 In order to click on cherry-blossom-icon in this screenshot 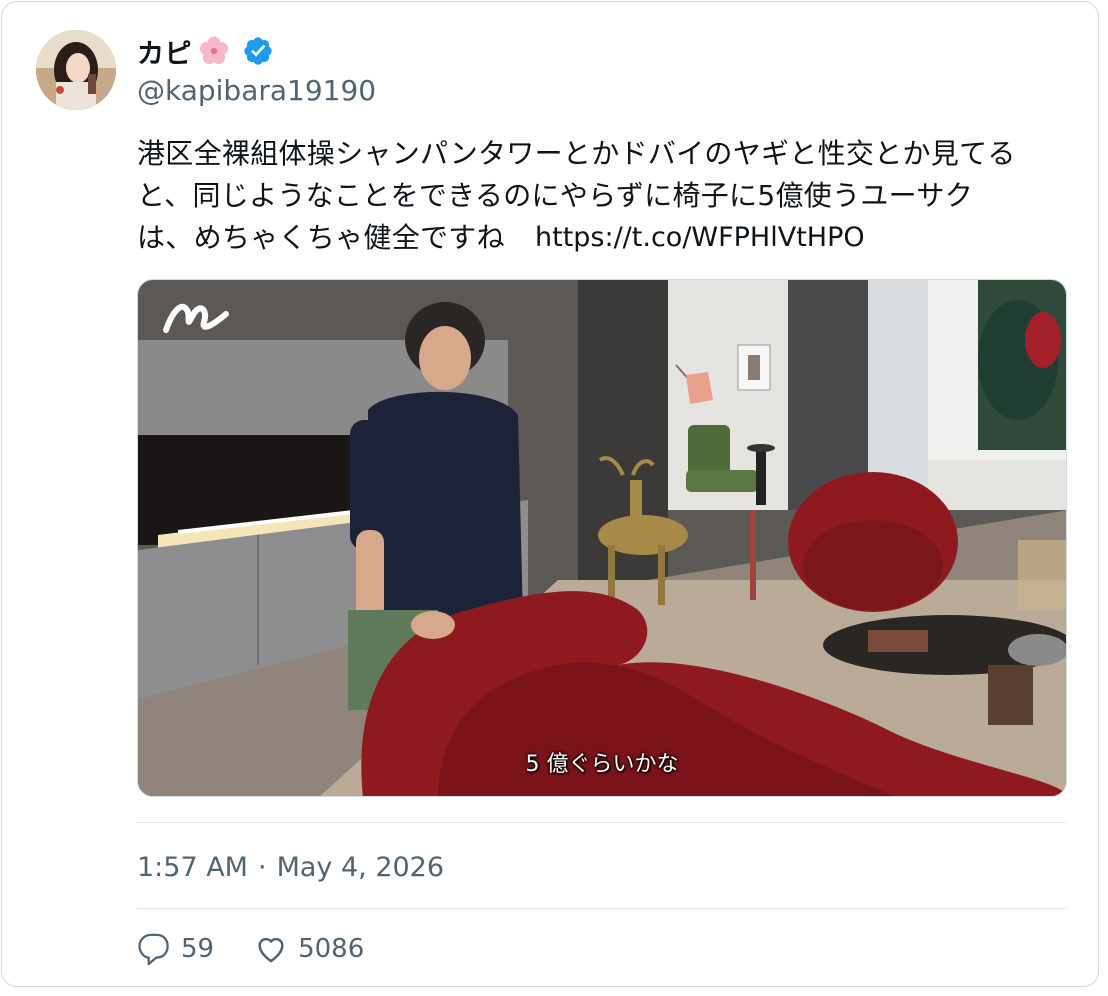, I will do `click(214, 50)`.